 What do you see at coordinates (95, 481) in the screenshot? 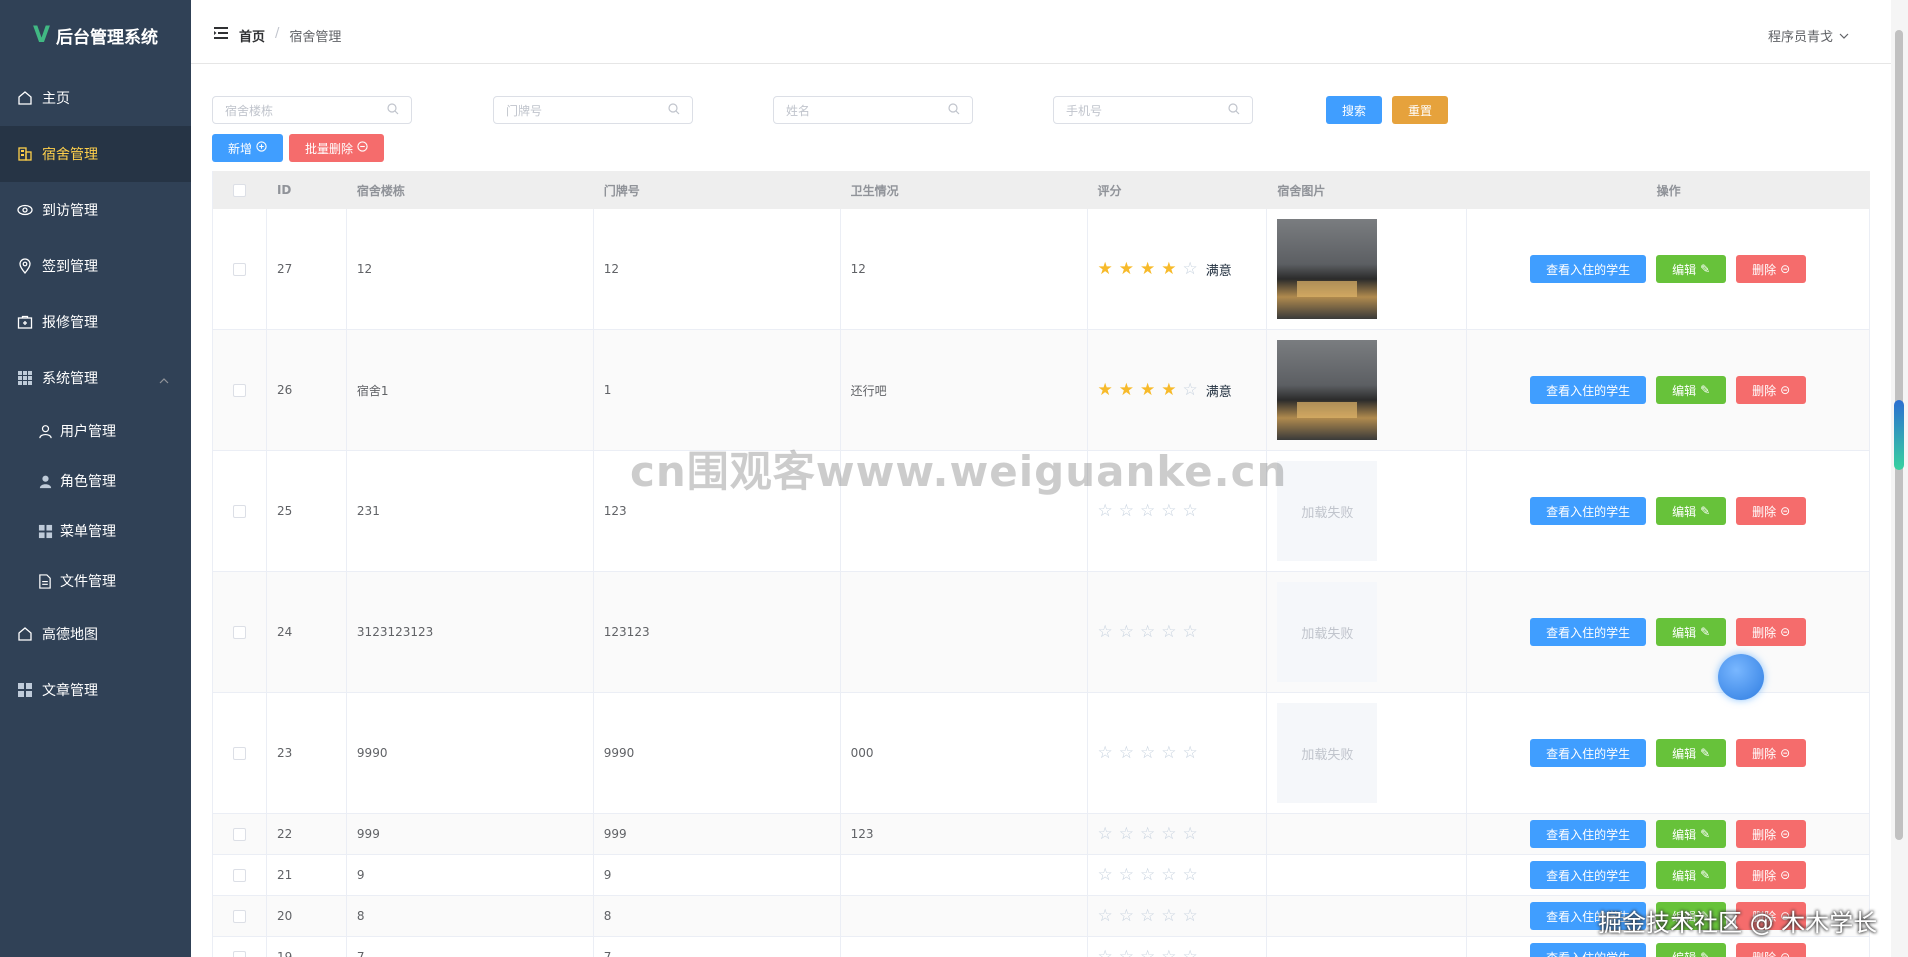
I see `sidebar-item-roles: 角色管理` at bounding box center [95, 481].